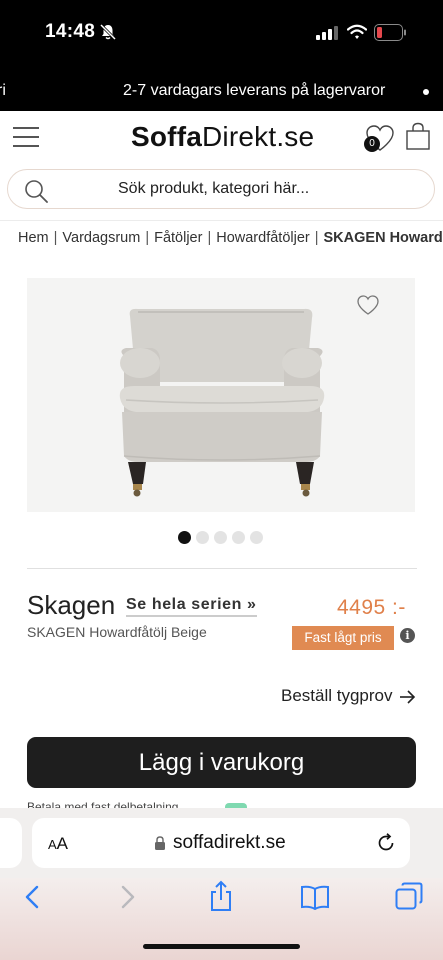 This screenshot has width=443, height=960. I want to click on aa-small: A, so click(52, 844).